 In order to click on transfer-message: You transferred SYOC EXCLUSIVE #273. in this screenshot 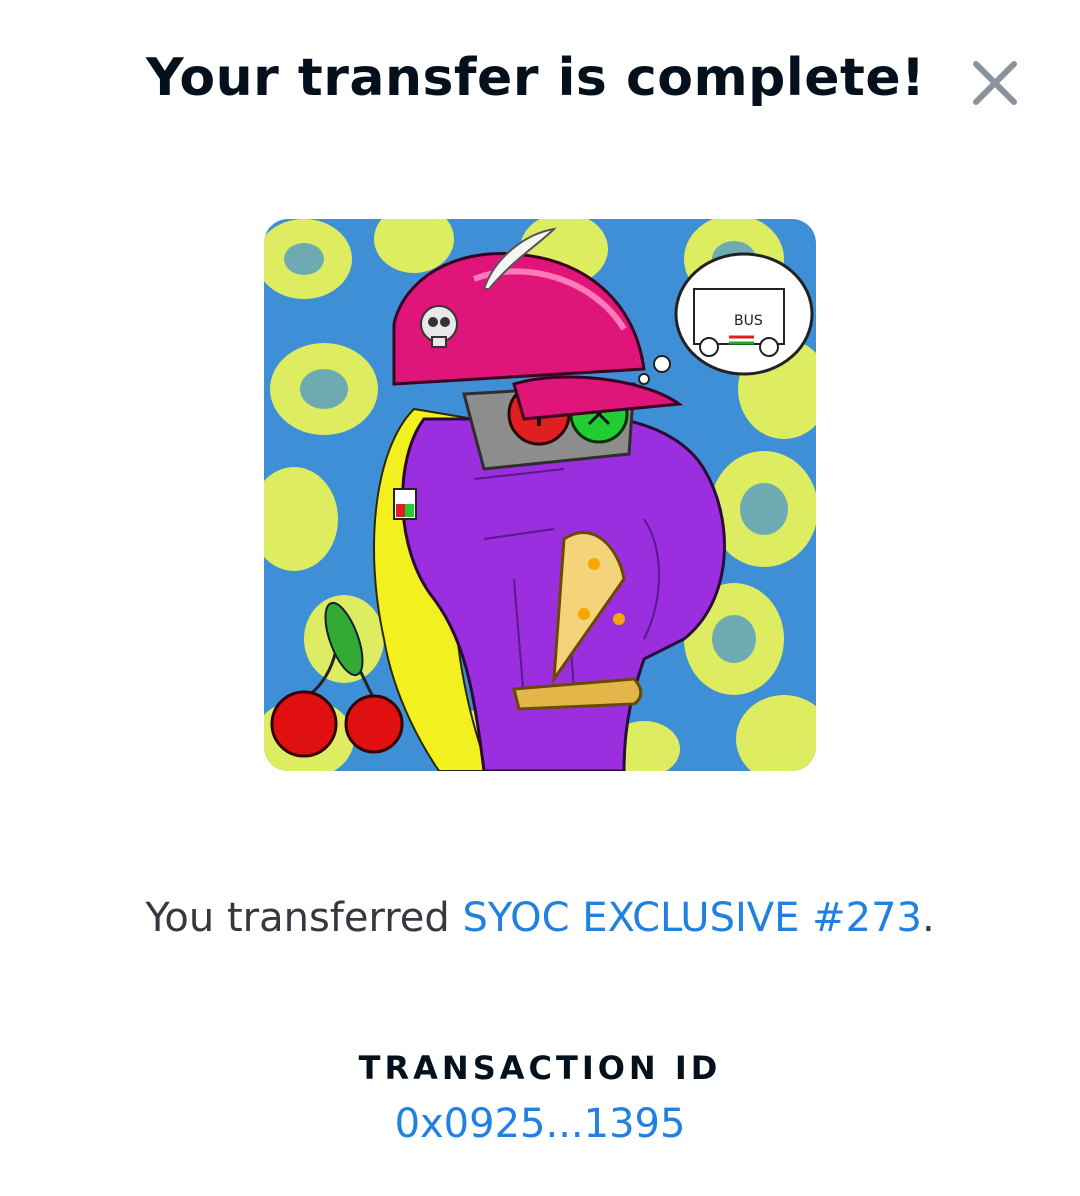, I will do `click(540, 918)`.